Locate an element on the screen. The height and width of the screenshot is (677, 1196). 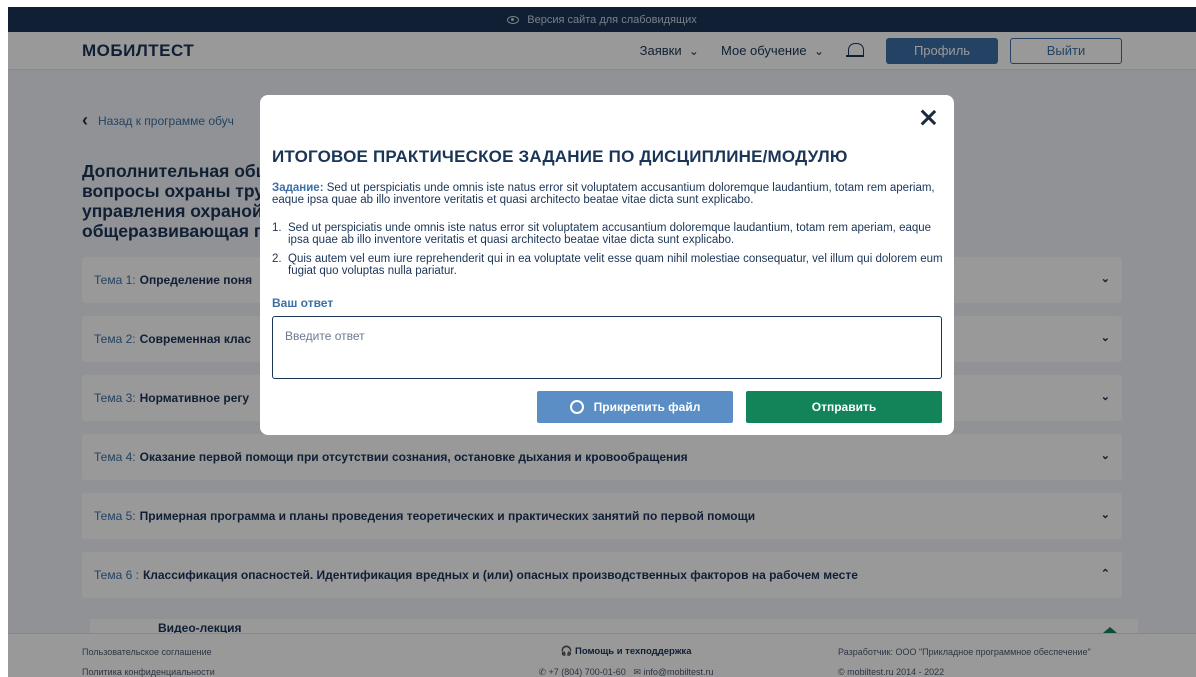
list-item-number: 1. is located at coordinates (277, 228).